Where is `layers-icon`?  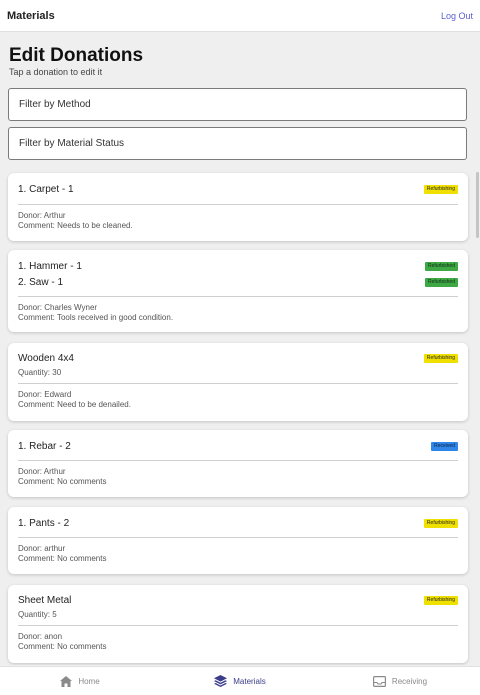
layers-icon is located at coordinates (221, 681).